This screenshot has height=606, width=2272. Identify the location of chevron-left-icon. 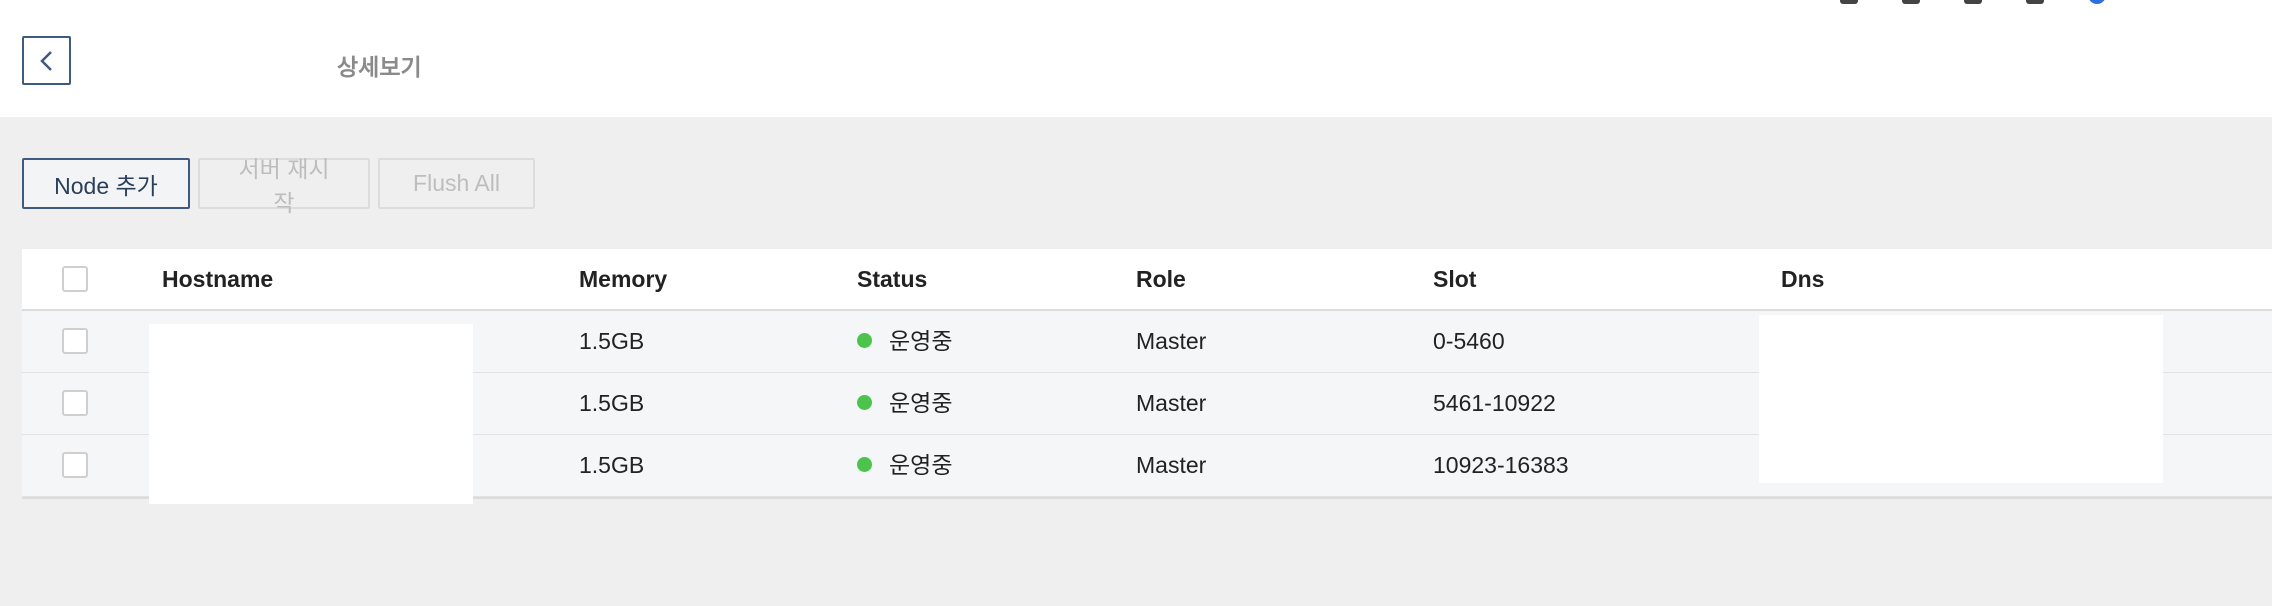
(45, 60).